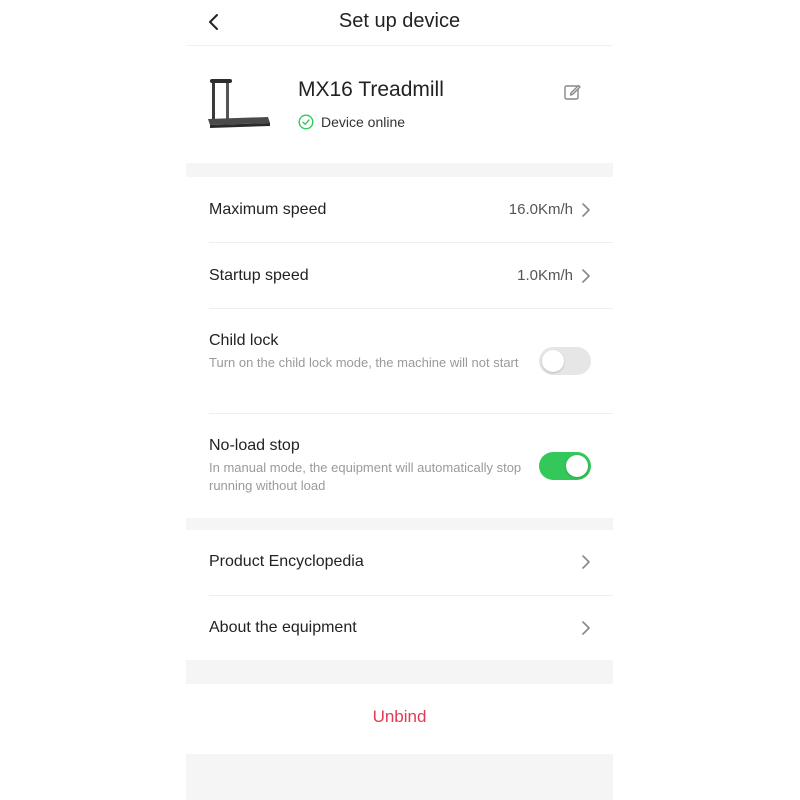 The height and width of the screenshot is (800, 800). I want to click on product-encyclopedia-label: Product Encyclopedia, so click(286, 561).